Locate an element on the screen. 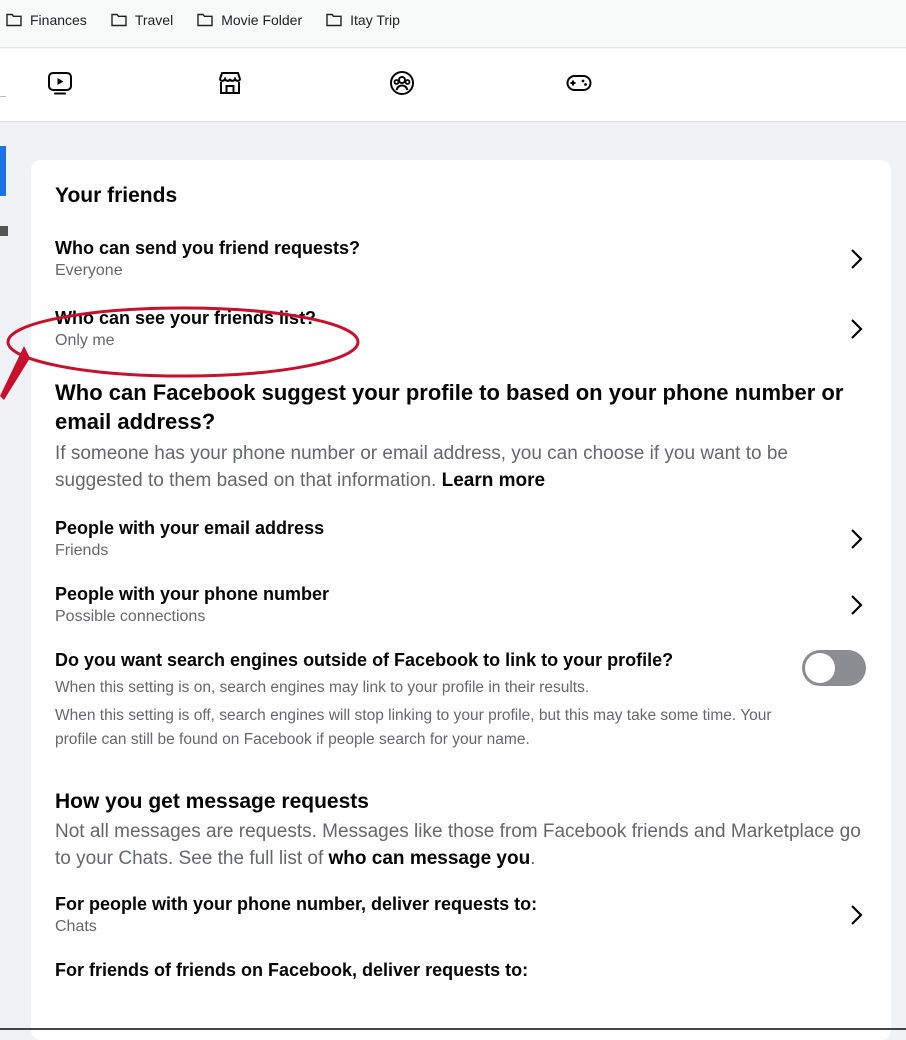  bottom-divider is located at coordinates (453, 1029).